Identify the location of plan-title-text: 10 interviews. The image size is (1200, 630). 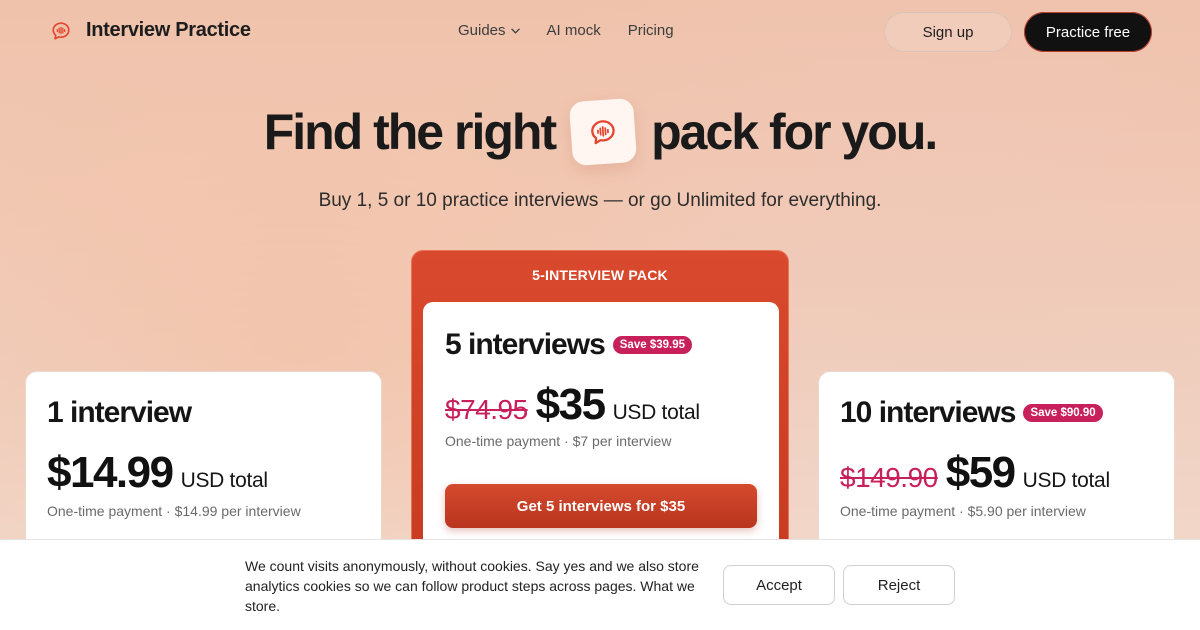
(928, 412).